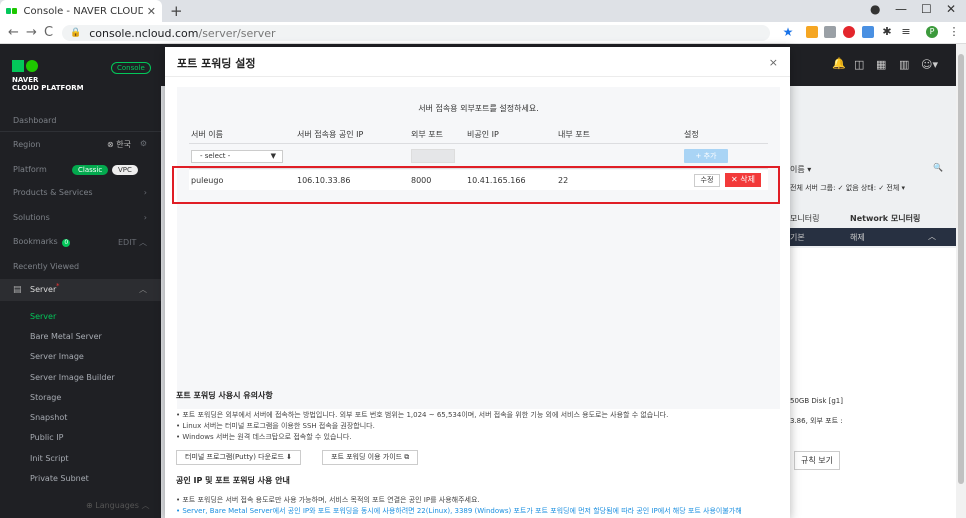  Describe the element at coordinates (427, 134) in the screenshot. I see `column-header-external-port: 외부 포트` at that location.